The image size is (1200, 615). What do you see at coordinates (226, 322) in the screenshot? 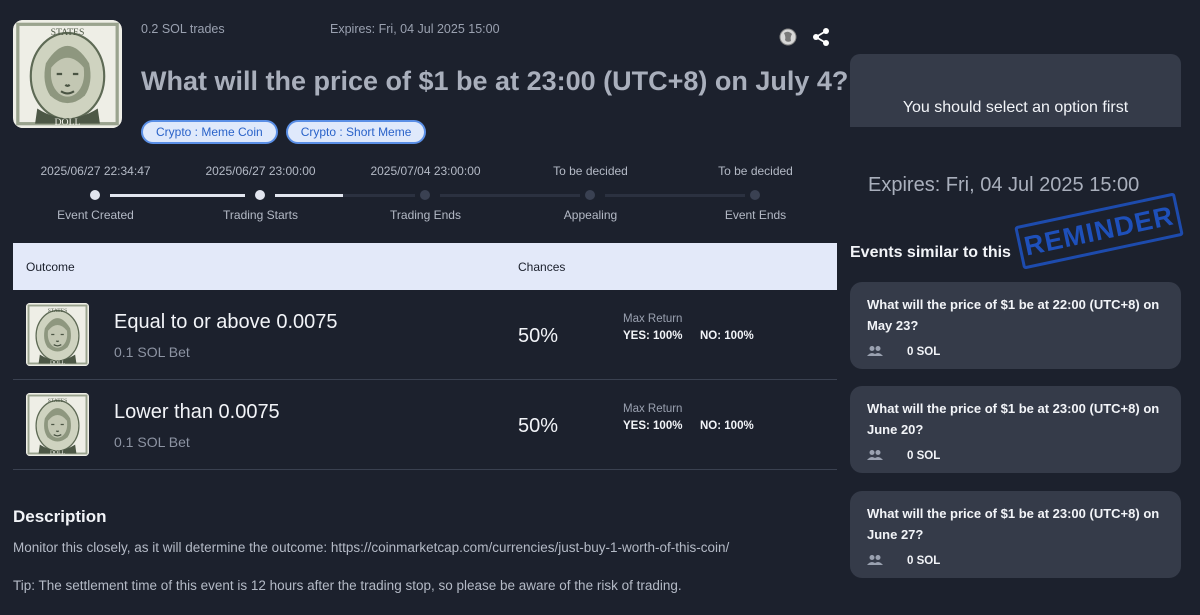
I see `outcome-title: Equal to or above 0.0075` at bounding box center [226, 322].